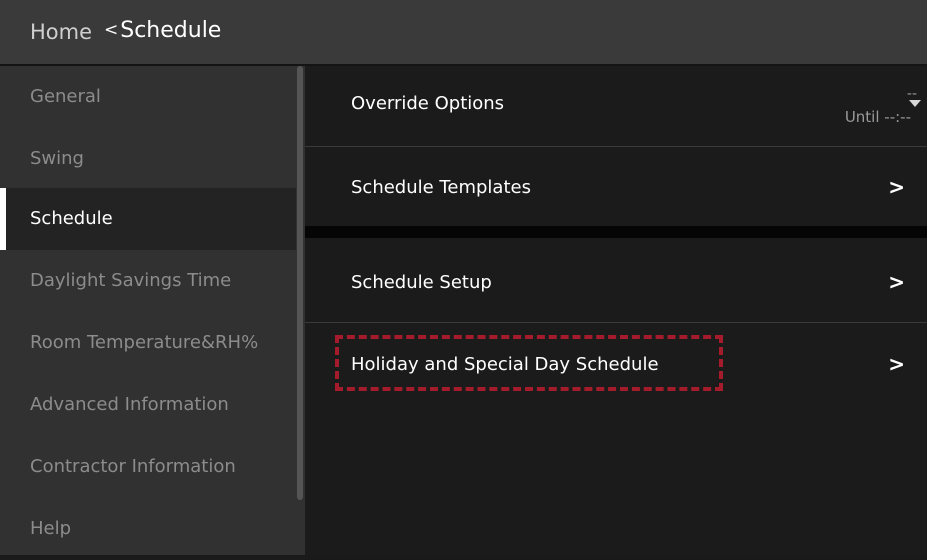 This screenshot has height=560, width=927. Describe the element at coordinates (300, 283) in the screenshot. I see `sidebar-scrollbar` at that location.